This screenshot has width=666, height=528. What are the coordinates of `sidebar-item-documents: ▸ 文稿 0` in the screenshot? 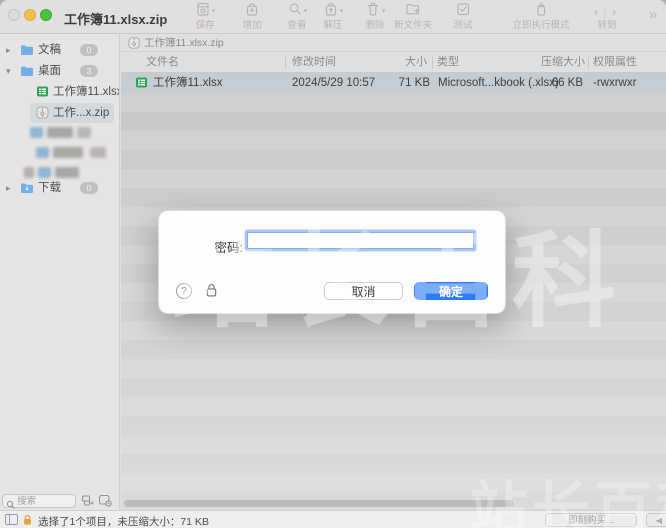 It's located at (60, 50).